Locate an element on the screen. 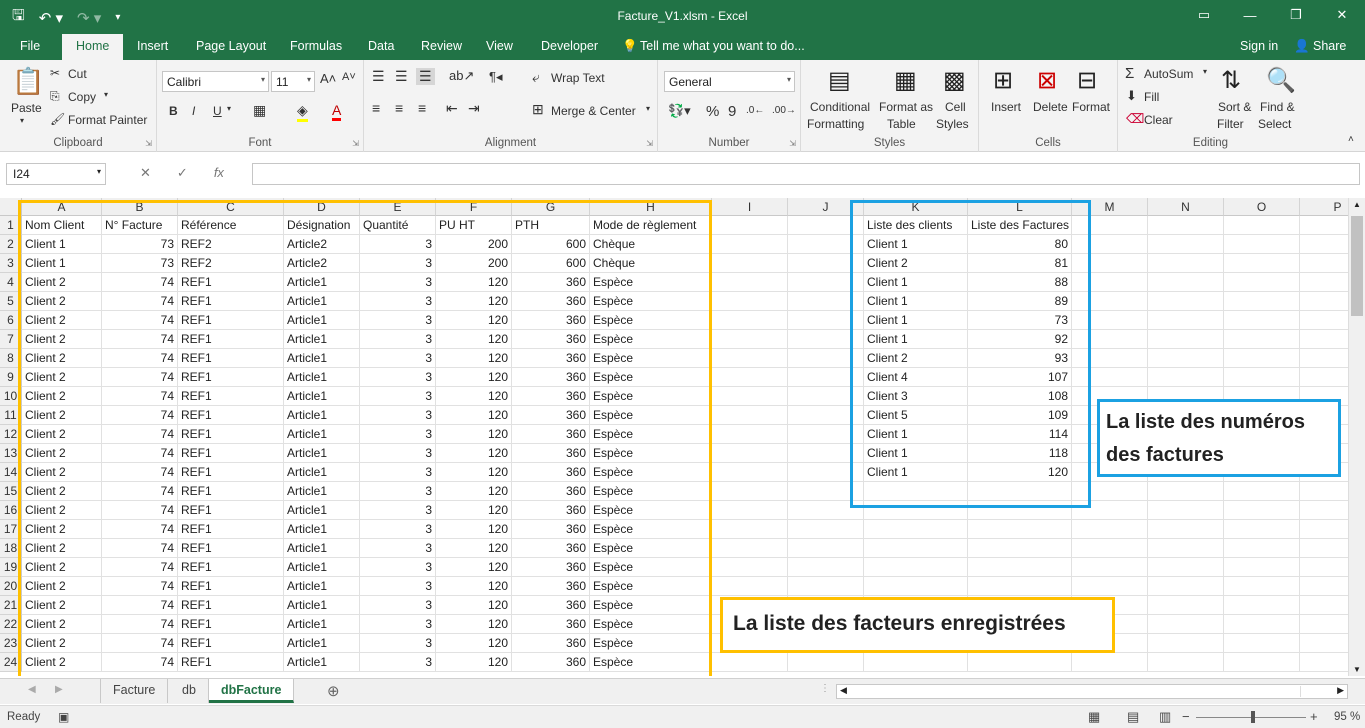 The height and width of the screenshot is (728, 1365). bottom-align-icon: ☰ is located at coordinates (425, 76).